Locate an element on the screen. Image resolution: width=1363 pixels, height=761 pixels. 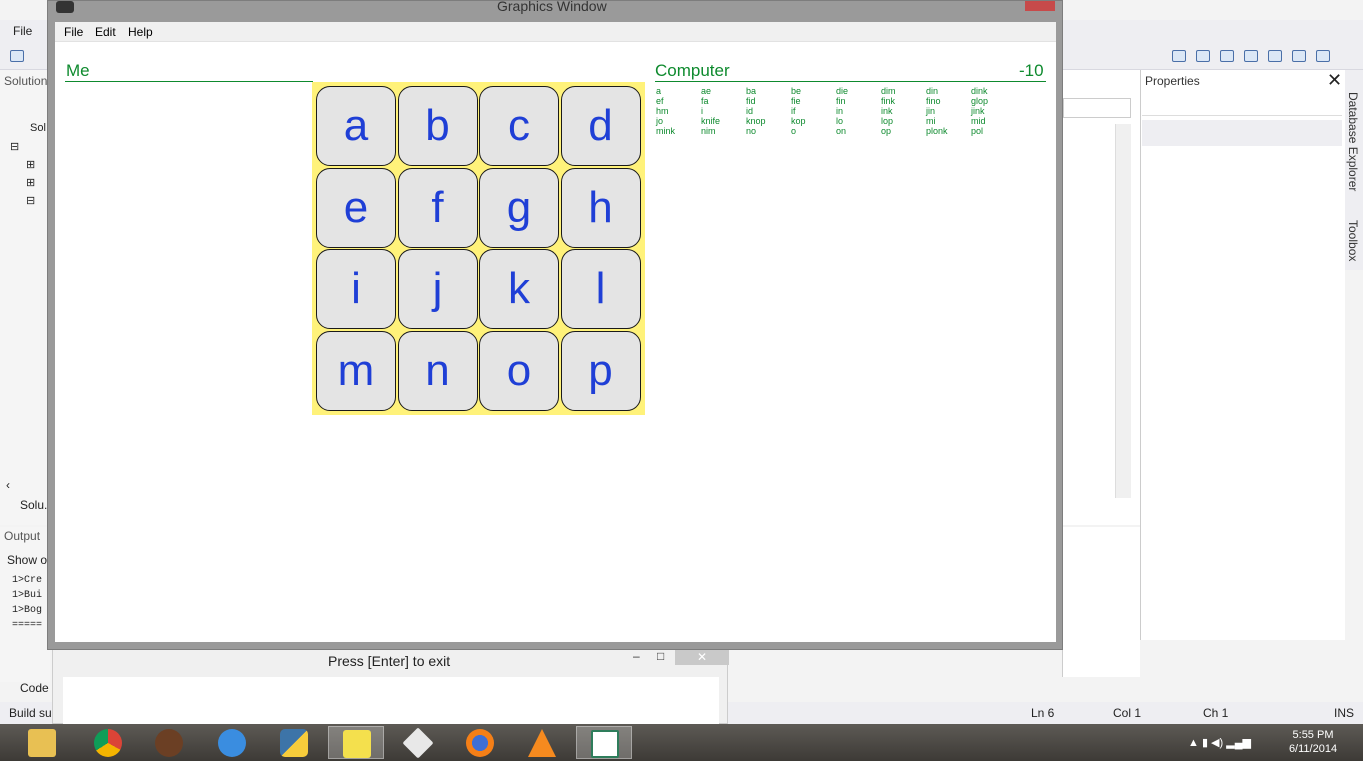
status-column: Col 1 is located at coordinates (1127, 713).